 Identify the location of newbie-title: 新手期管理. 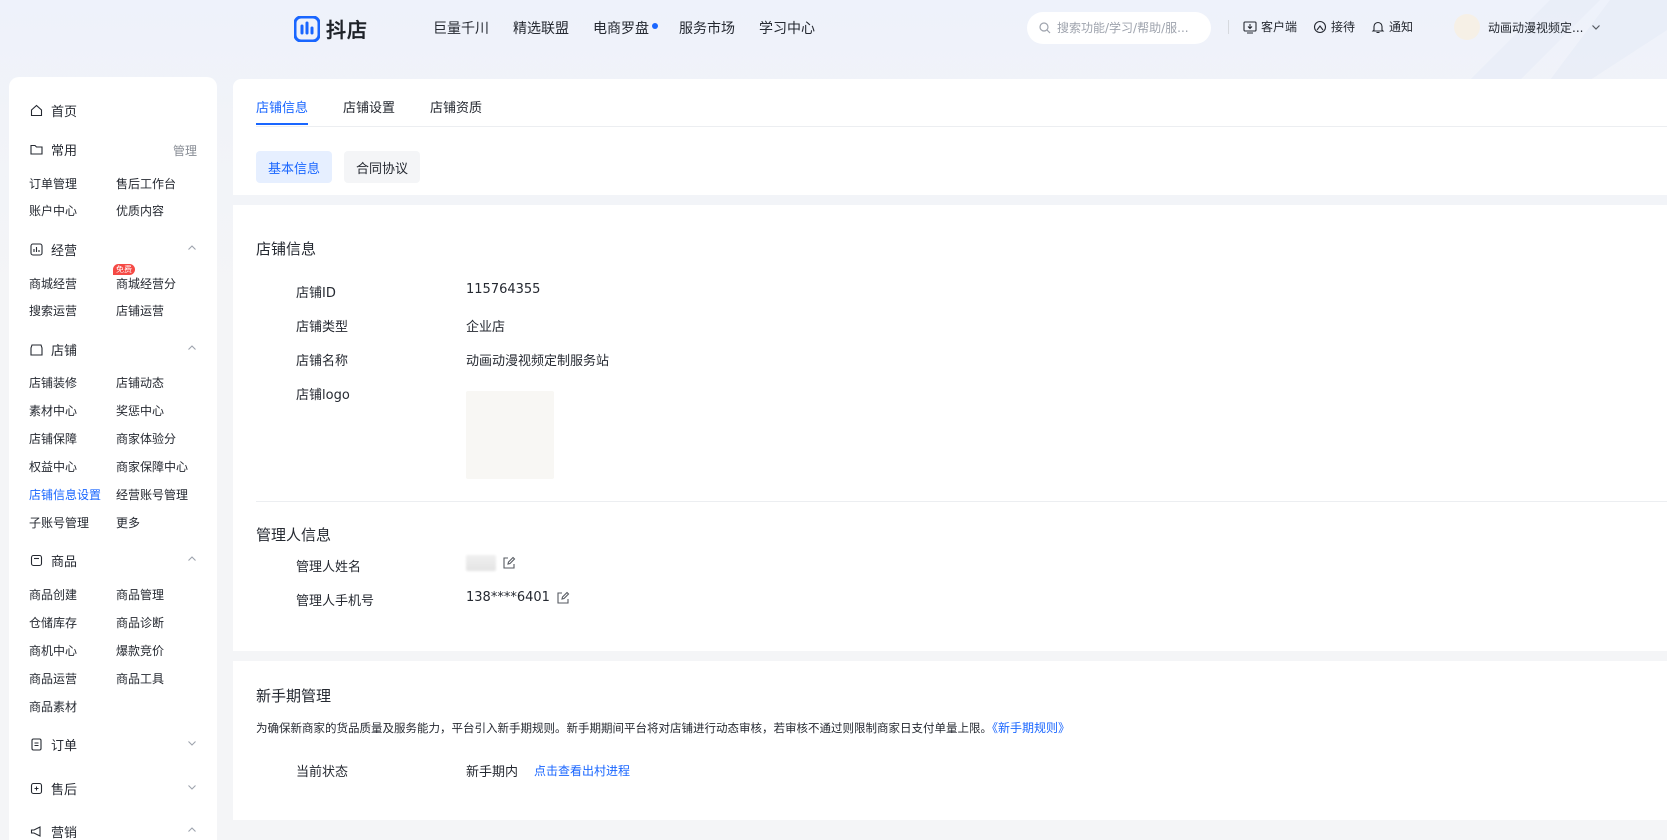
(294, 696).